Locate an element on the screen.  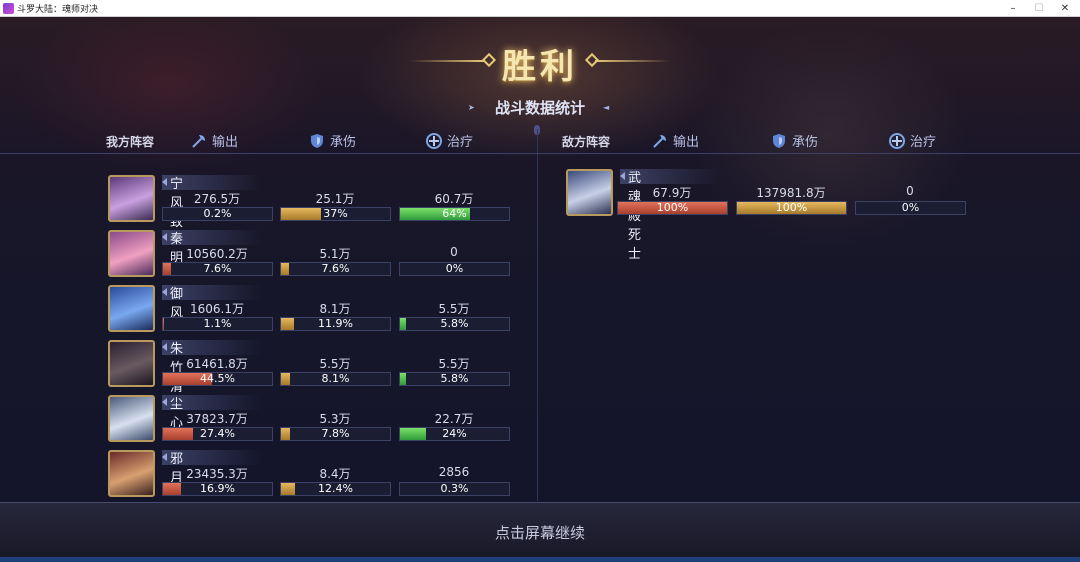
heal-share-percent: 64% is located at coordinates (454, 213).